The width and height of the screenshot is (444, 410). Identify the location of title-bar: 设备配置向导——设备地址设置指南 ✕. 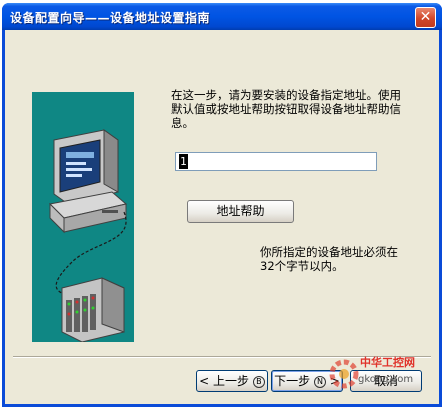
(222, 16).